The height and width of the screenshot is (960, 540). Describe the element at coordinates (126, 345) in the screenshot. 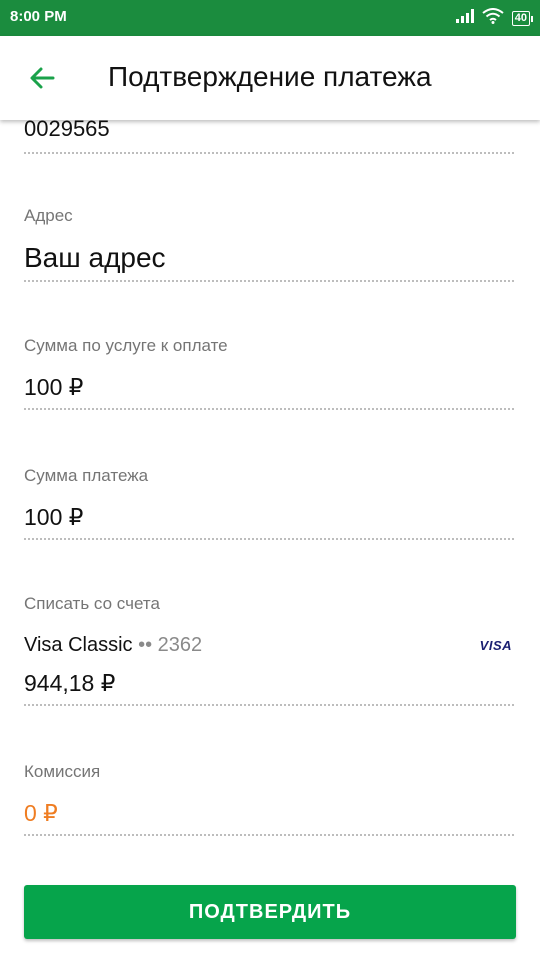

I see `service-amount-label: Сумма по услуге к оплате` at that location.